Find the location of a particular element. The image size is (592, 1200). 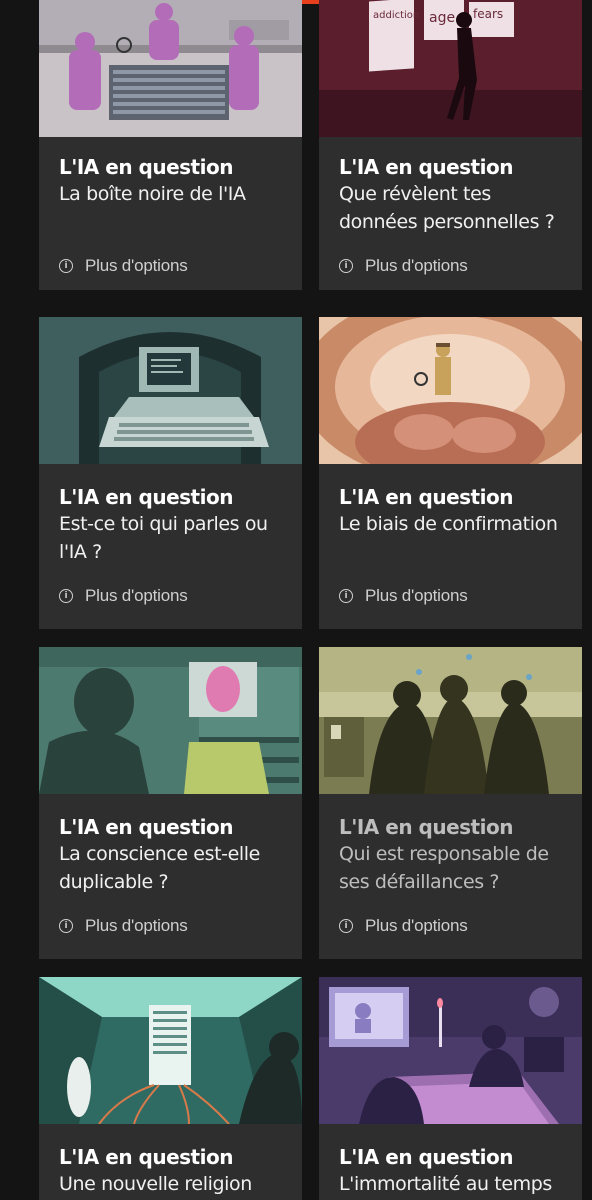

video-card: L'IA en question L'immortalité au temps is located at coordinates (450, 1088).